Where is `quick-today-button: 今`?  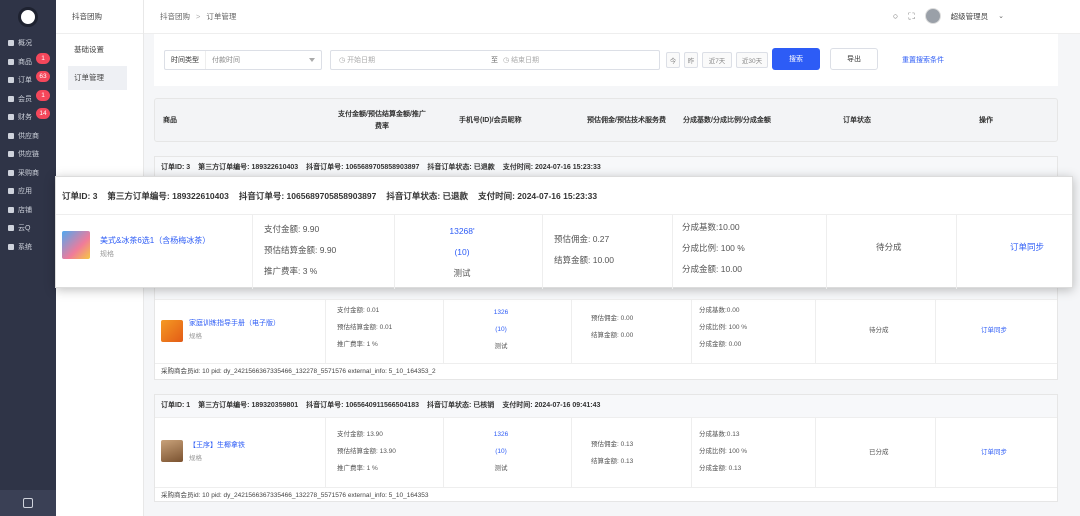
quick-today-button: 今 is located at coordinates (673, 60).